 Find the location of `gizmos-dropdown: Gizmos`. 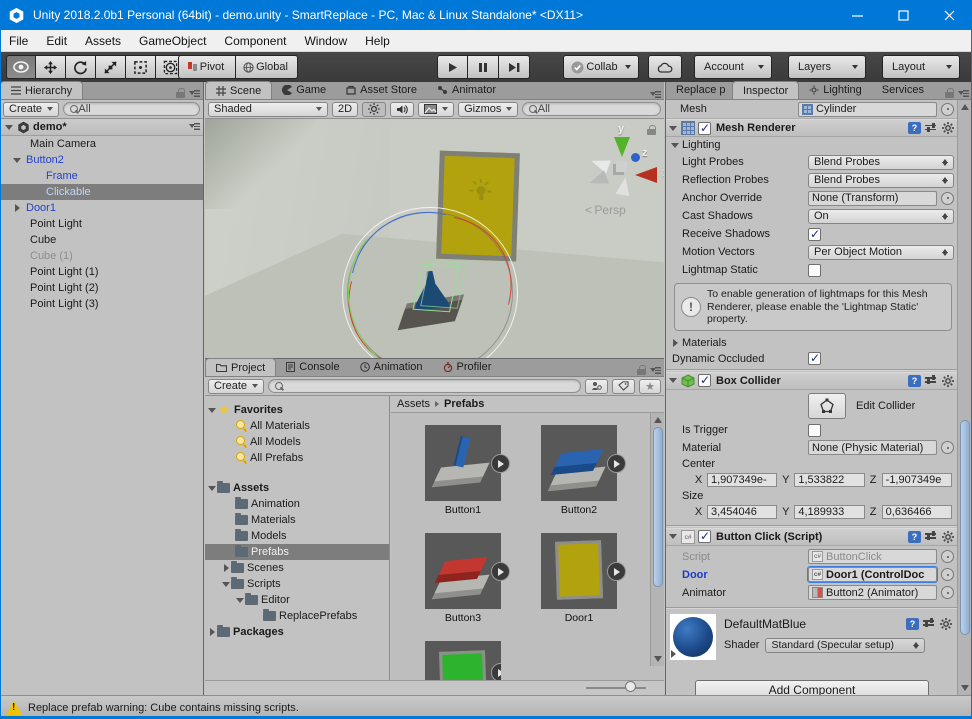

gizmos-dropdown: Gizmos is located at coordinates (488, 109).